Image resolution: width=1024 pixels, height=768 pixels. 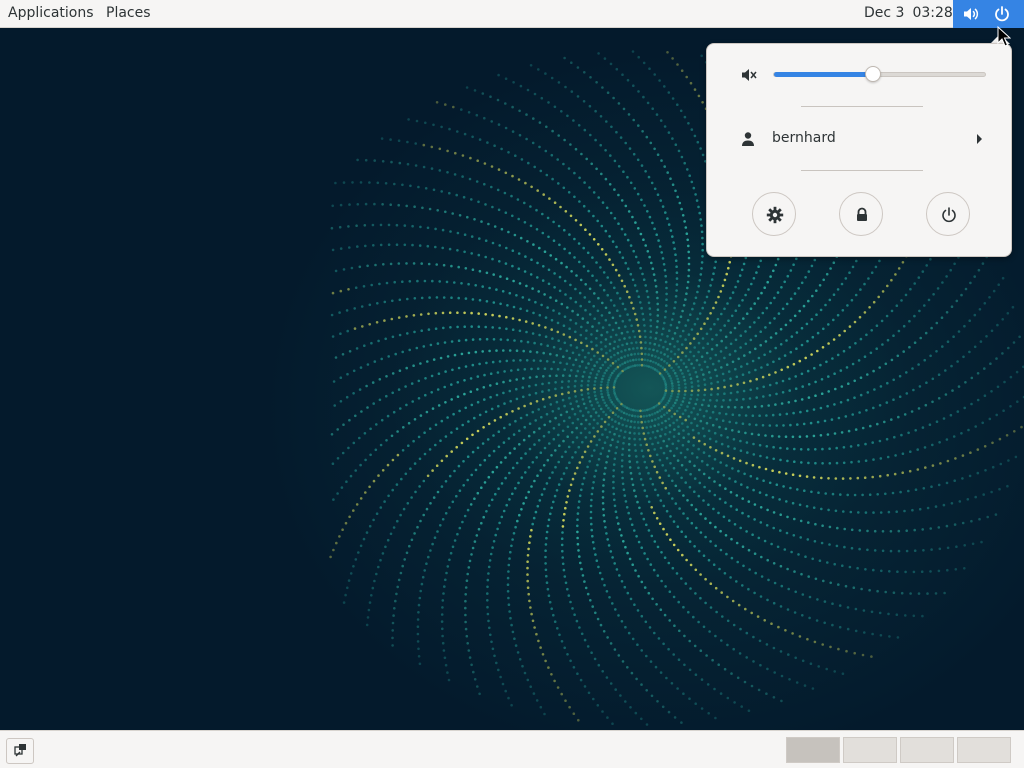 I want to click on system-menu-popup: bernhard, so click(x=859, y=150).